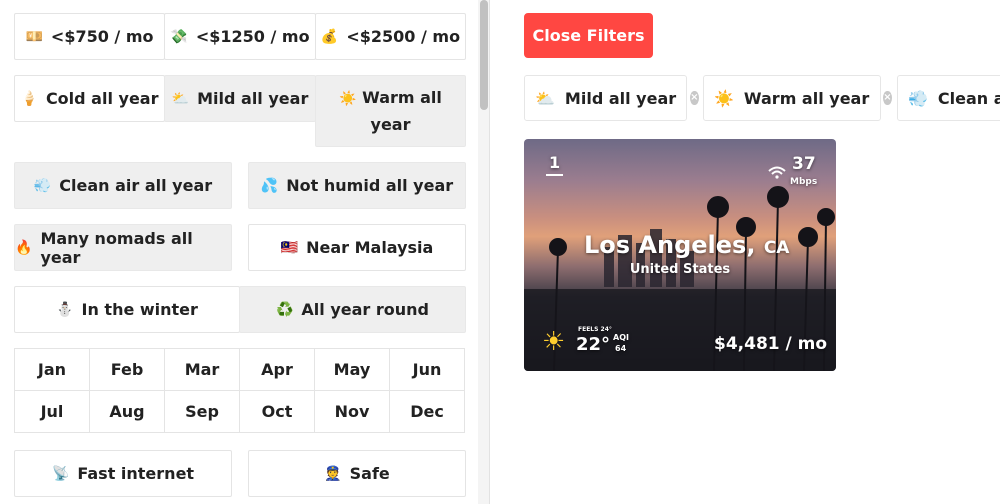 Image resolution: width=1000 pixels, height=504 pixels. I want to click on snowman-icon: ⛄, so click(65, 309).